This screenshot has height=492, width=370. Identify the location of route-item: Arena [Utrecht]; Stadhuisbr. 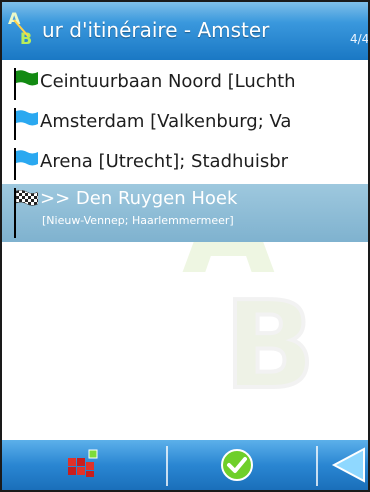
(185, 163).